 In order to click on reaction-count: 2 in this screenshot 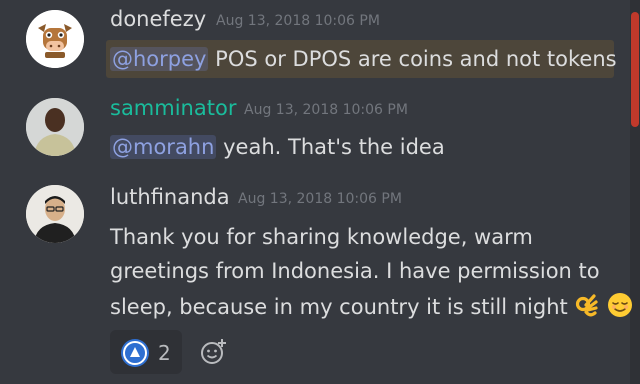, I will do `click(164, 353)`.